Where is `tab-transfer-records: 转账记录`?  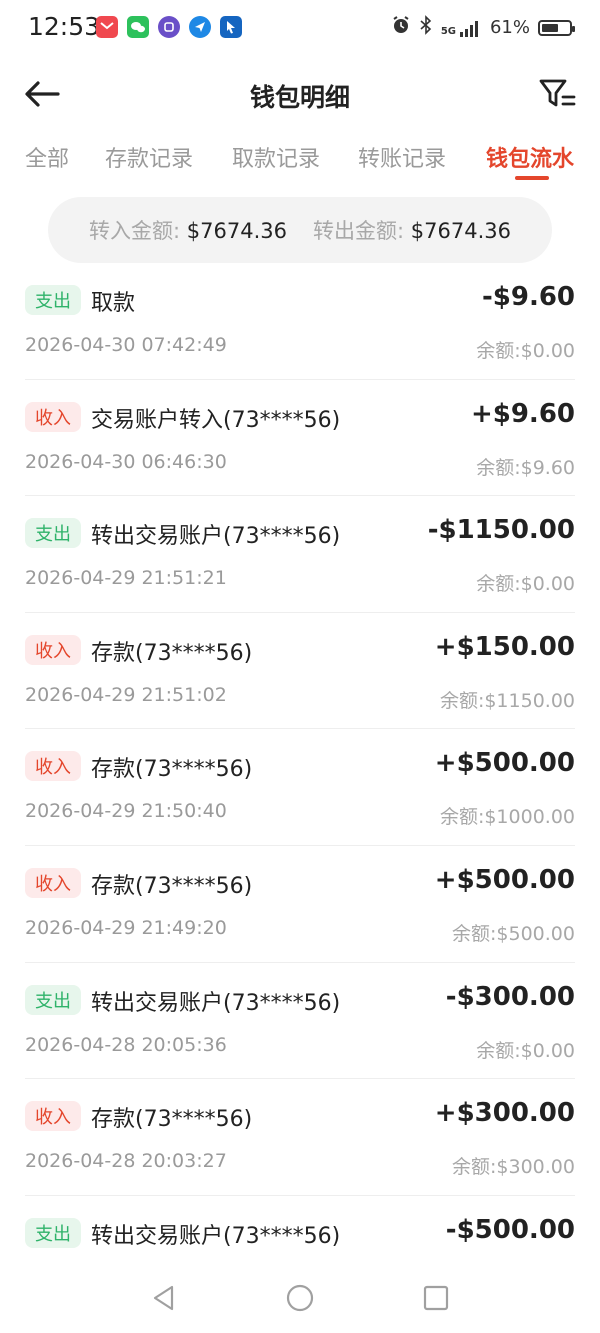
tab-transfer-records: 转账记录 is located at coordinates (402, 157).